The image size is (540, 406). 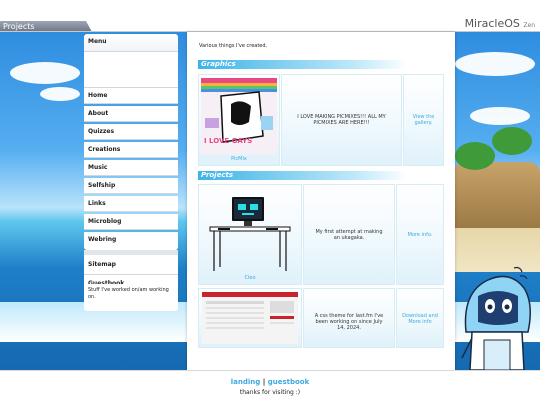 What do you see at coordinates (270, 16) in the screenshot?
I see `title-bar: Projects MiracleOS Zen` at bounding box center [270, 16].